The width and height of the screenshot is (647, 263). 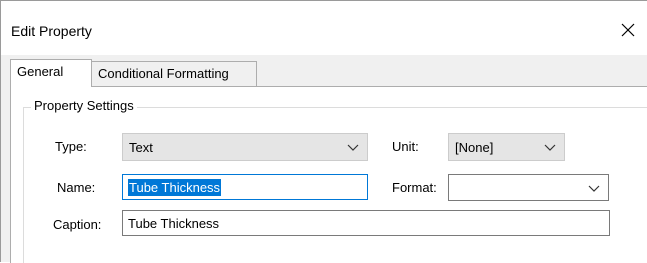 What do you see at coordinates (71, 146) in the screenshot?
I see `type-label: Type:` at bounding box center [71, 146].